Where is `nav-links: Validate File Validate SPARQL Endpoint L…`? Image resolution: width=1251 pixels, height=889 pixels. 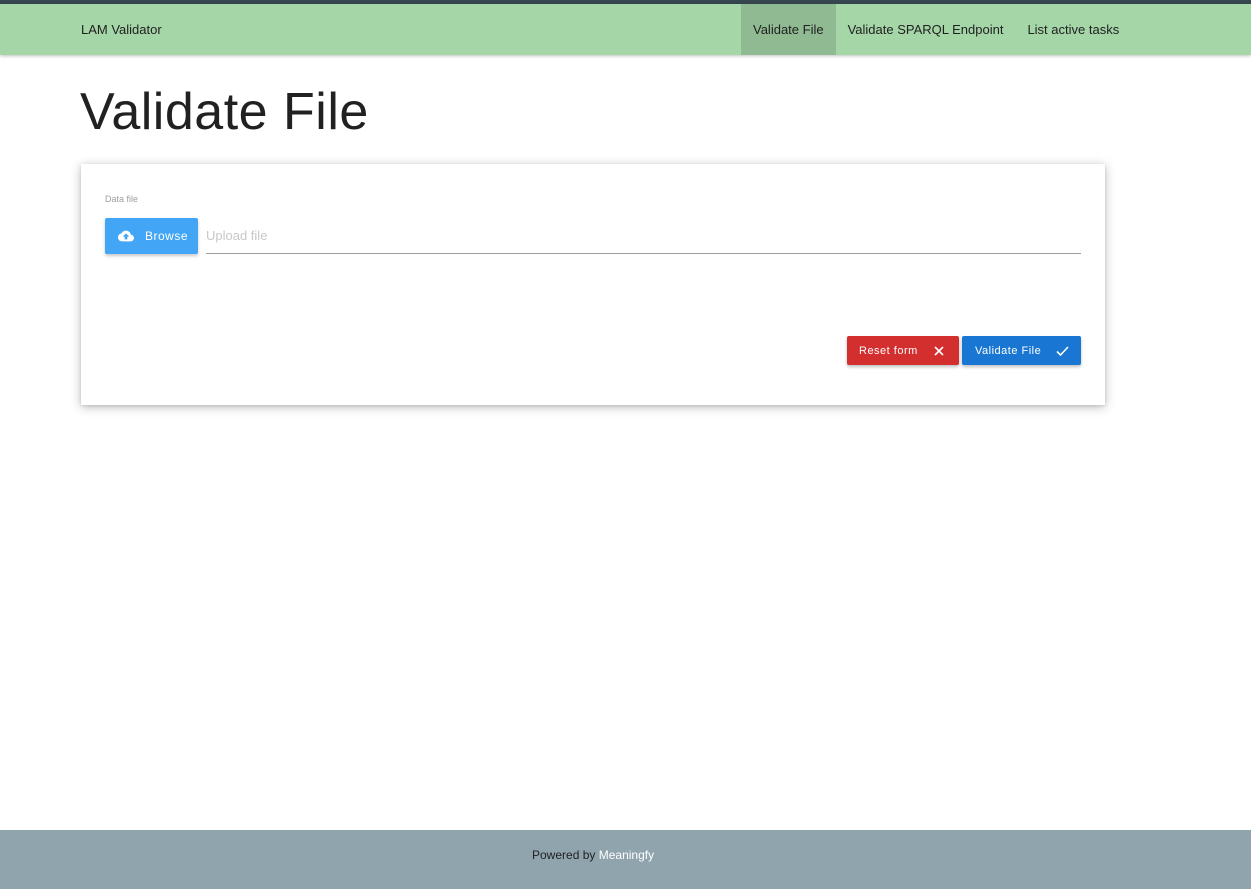
nav-links: Validate File Validate SPARQL Endpoint L… is located at coordinates (936, 29).